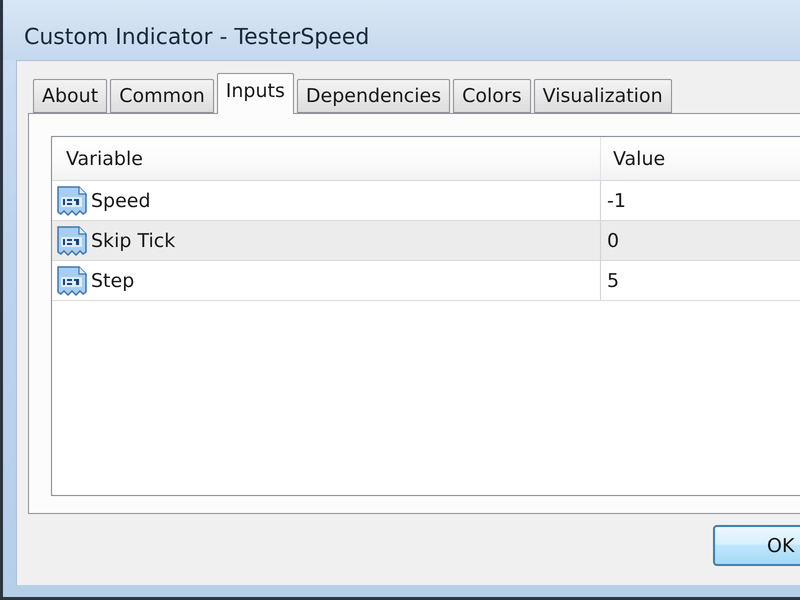 This screenshot has width=800, height=600. Describe the element at coordinates (197, 37) in the screenshot. I see `window-title: Custom Indicator - TesterSpeed` at that location.